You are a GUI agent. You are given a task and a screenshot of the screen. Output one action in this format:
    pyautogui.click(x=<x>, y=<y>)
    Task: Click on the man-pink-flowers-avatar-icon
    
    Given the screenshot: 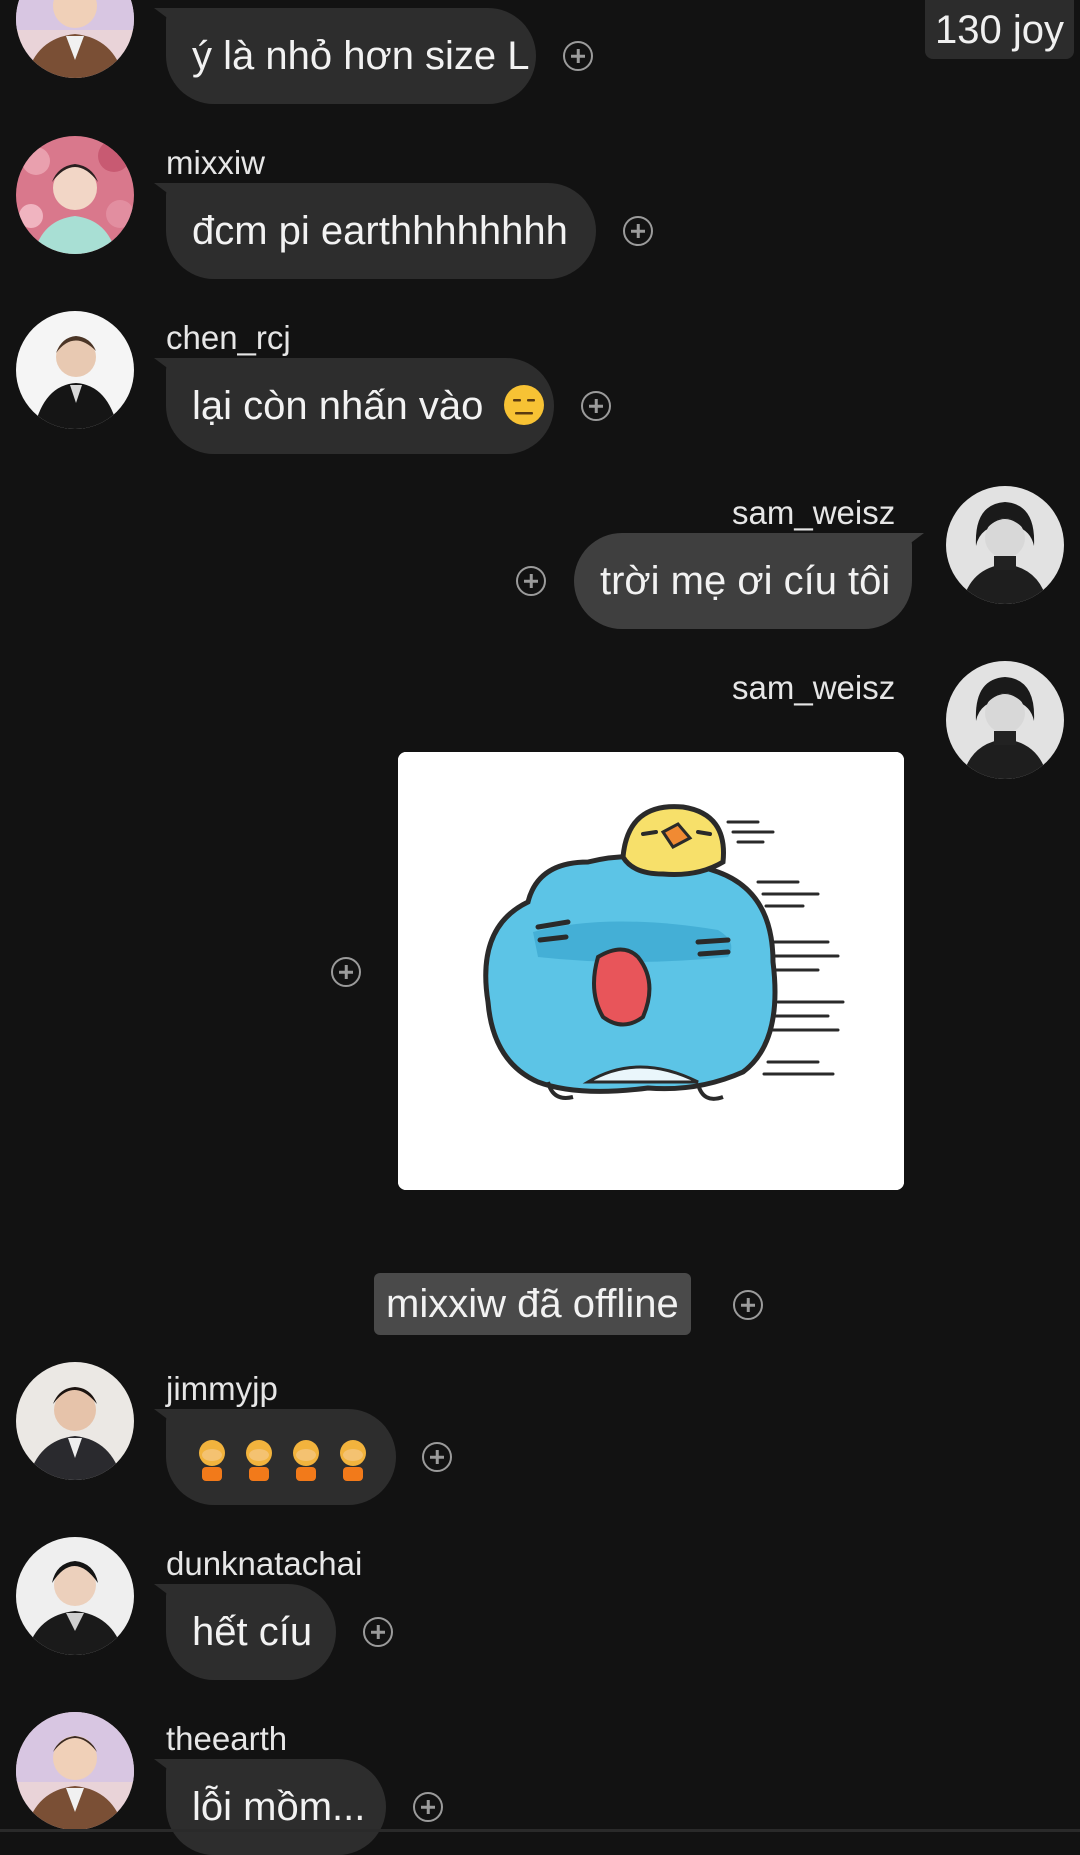 What is the action you would take?
    pyautogui.click(x=75, y=195)
    